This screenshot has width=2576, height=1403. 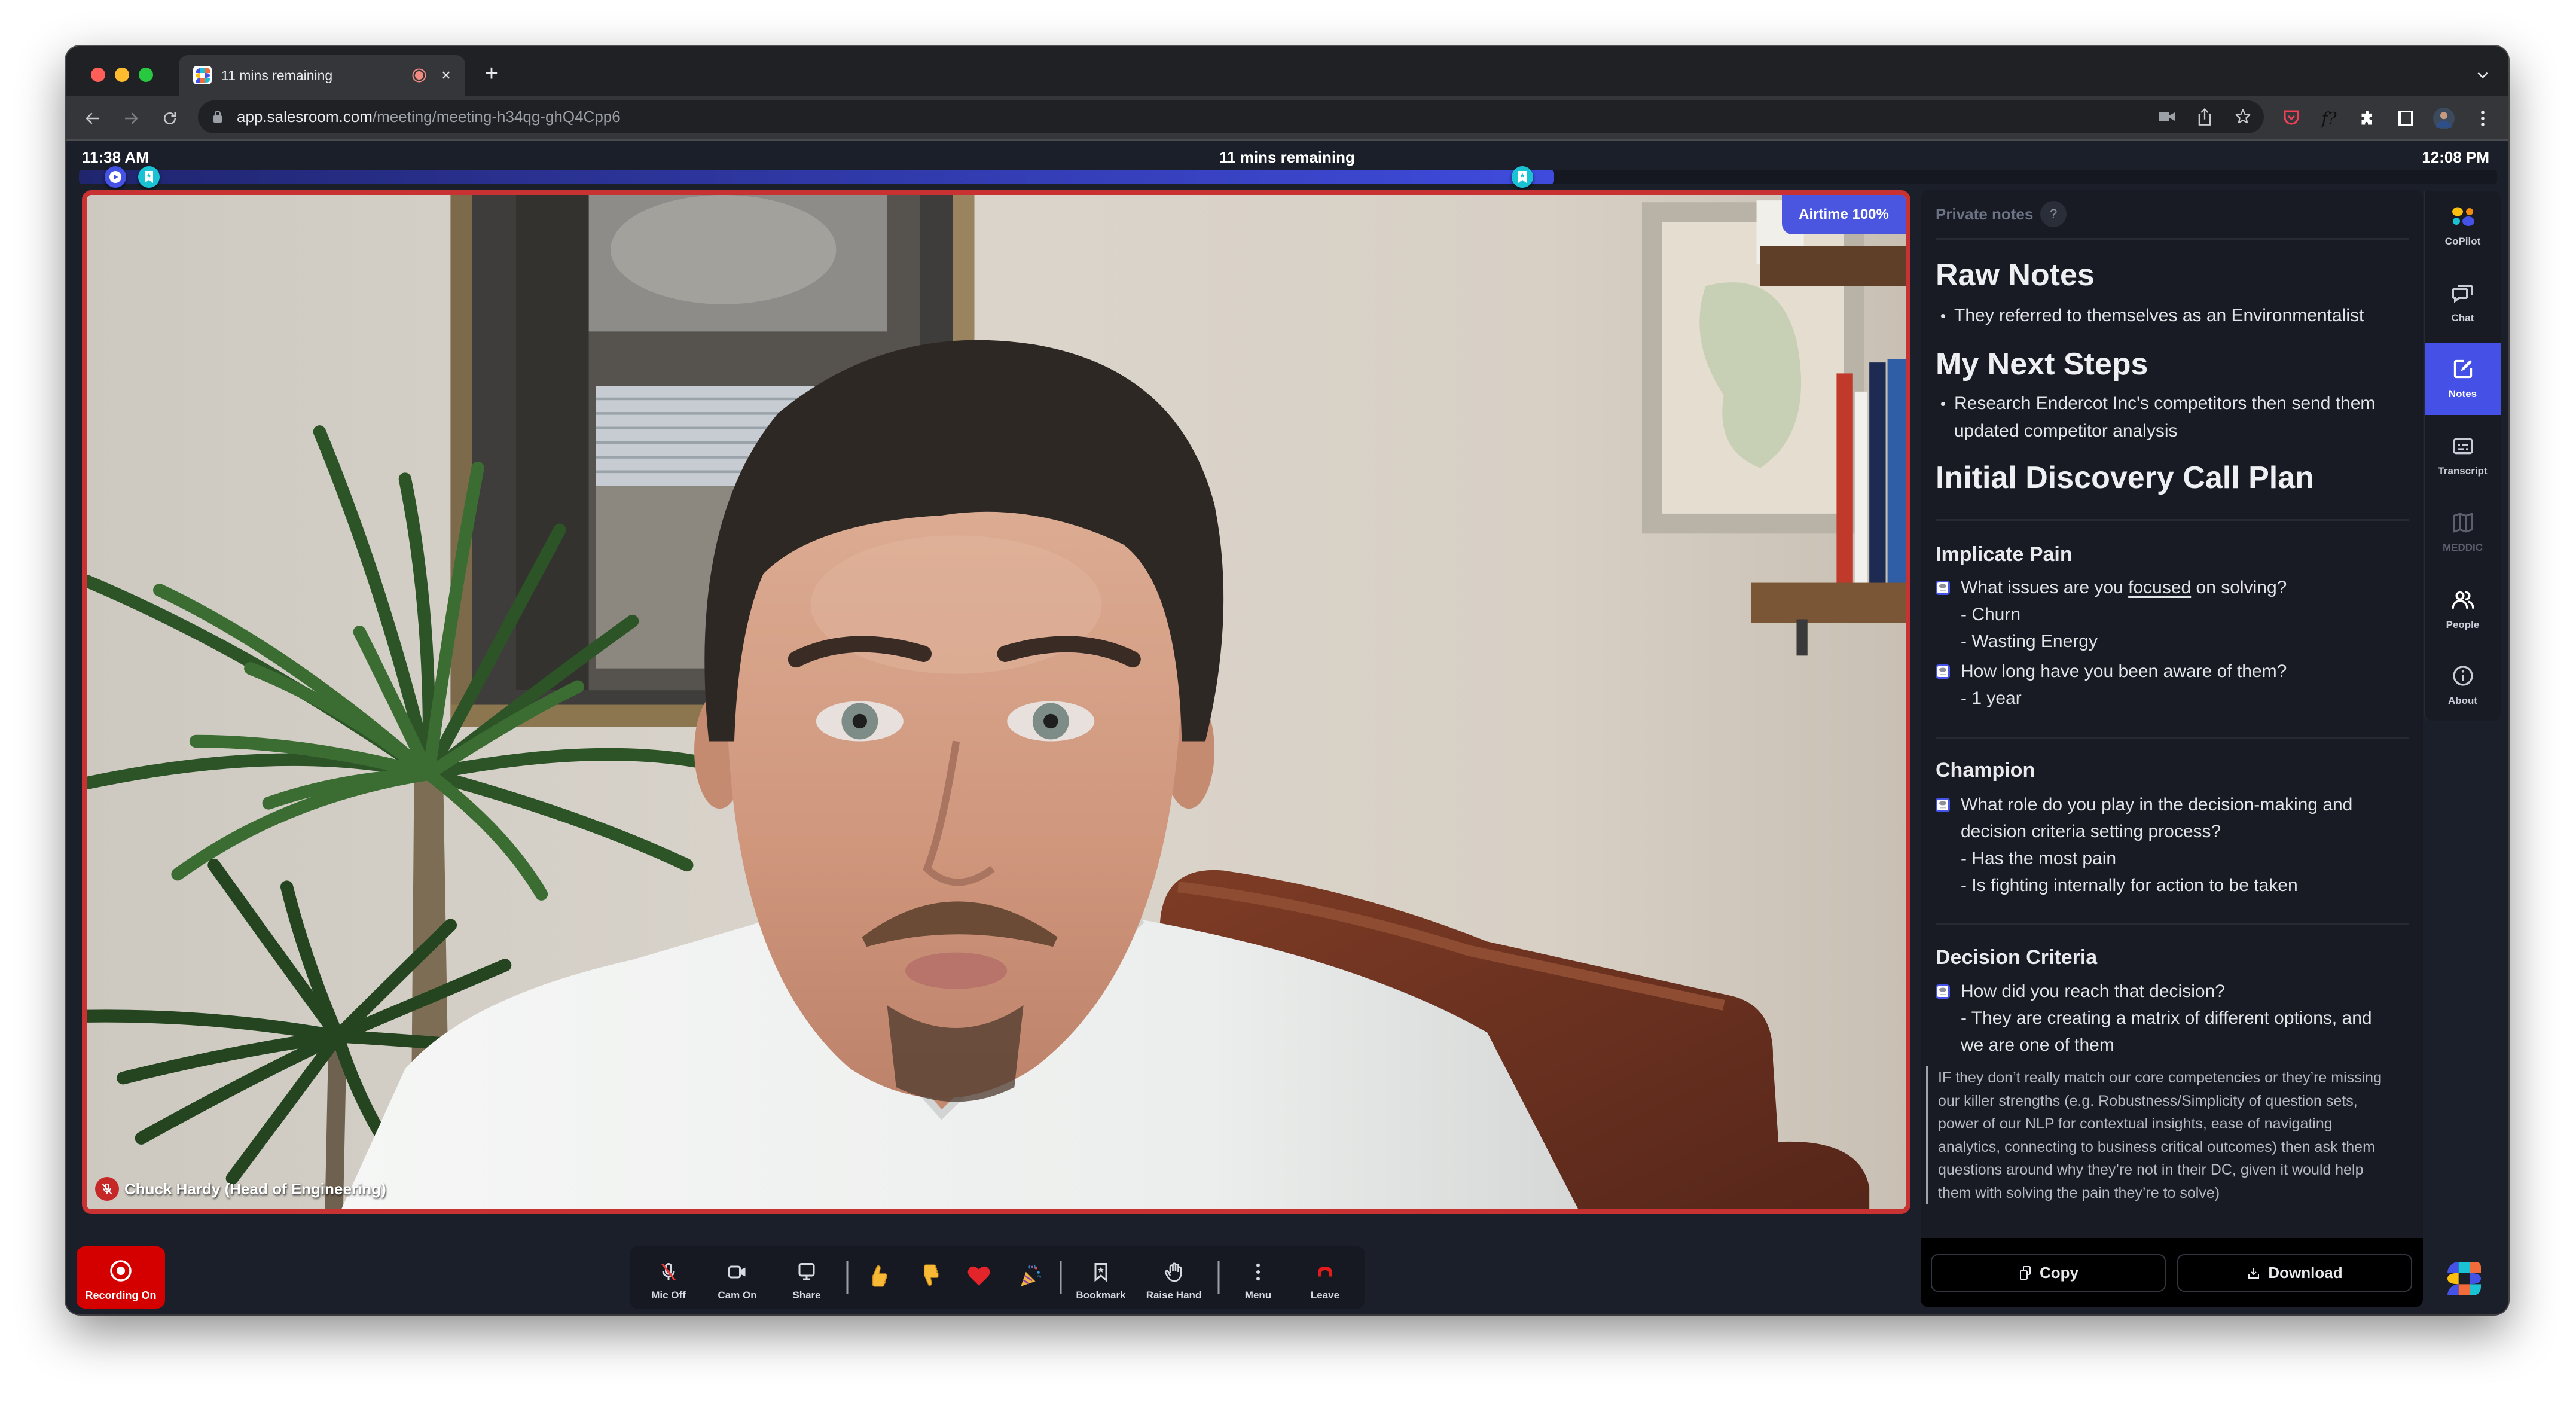 I want to click on menu-button: Menu, so click(x=1258, y=1277).